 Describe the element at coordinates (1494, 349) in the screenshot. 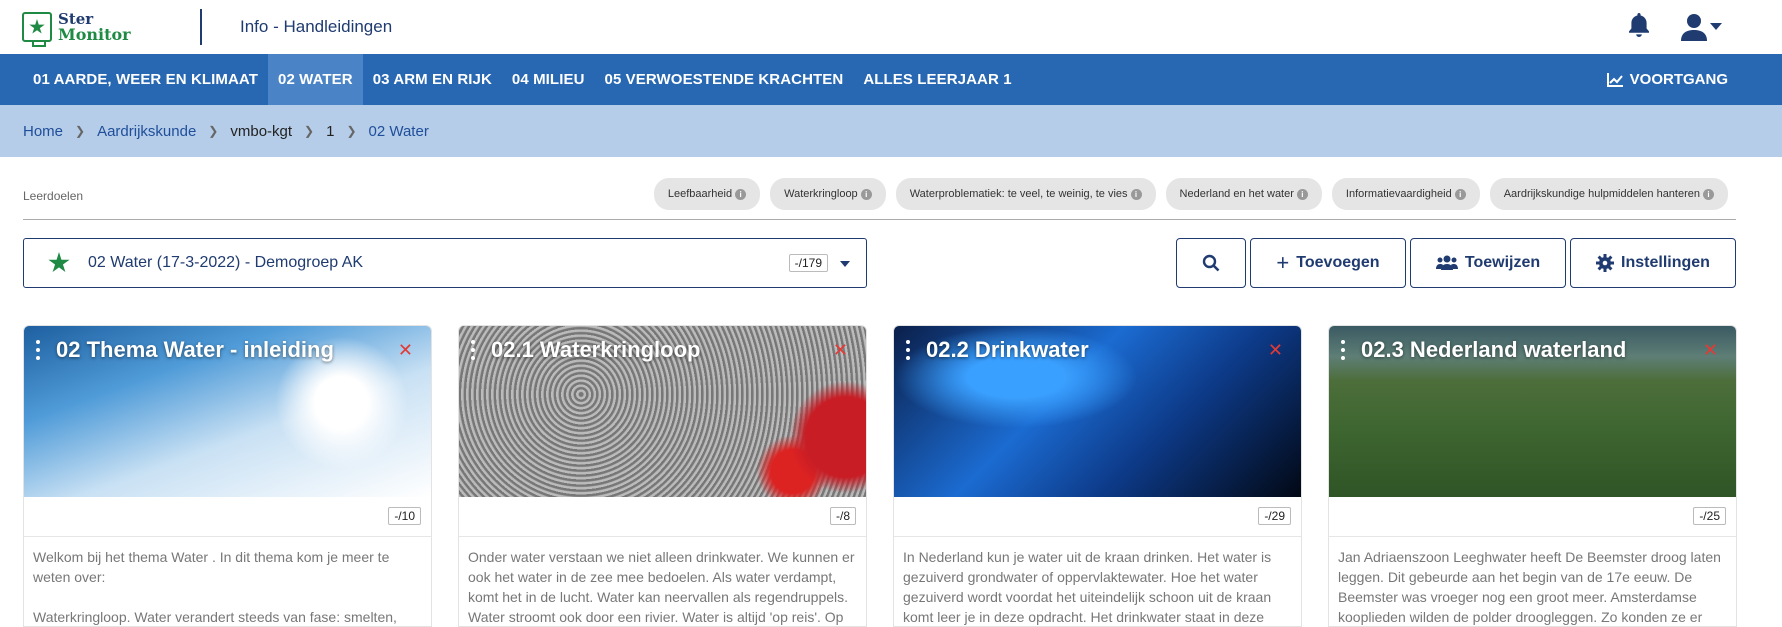

I see `card-title: 02.3 Nederland waterland` at that location.